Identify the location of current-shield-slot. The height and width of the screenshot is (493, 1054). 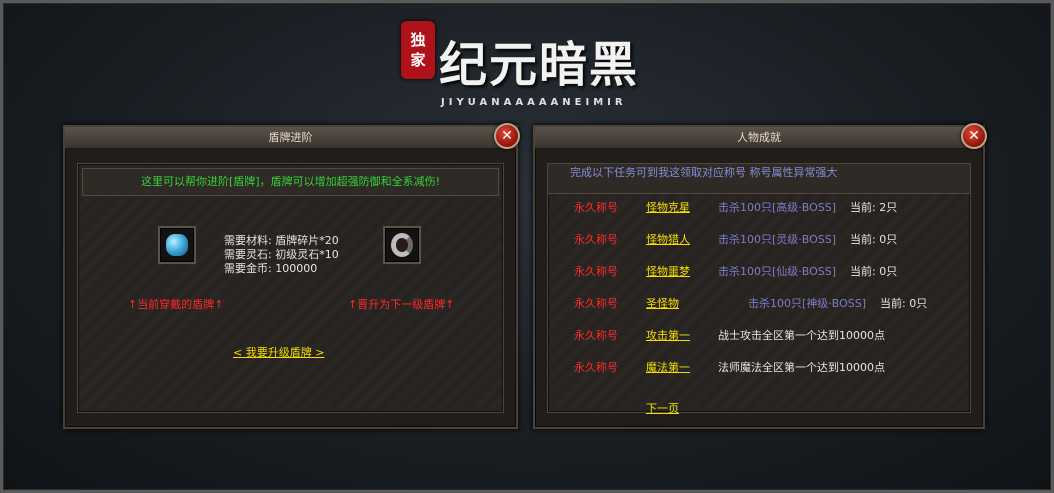
(177, 245).